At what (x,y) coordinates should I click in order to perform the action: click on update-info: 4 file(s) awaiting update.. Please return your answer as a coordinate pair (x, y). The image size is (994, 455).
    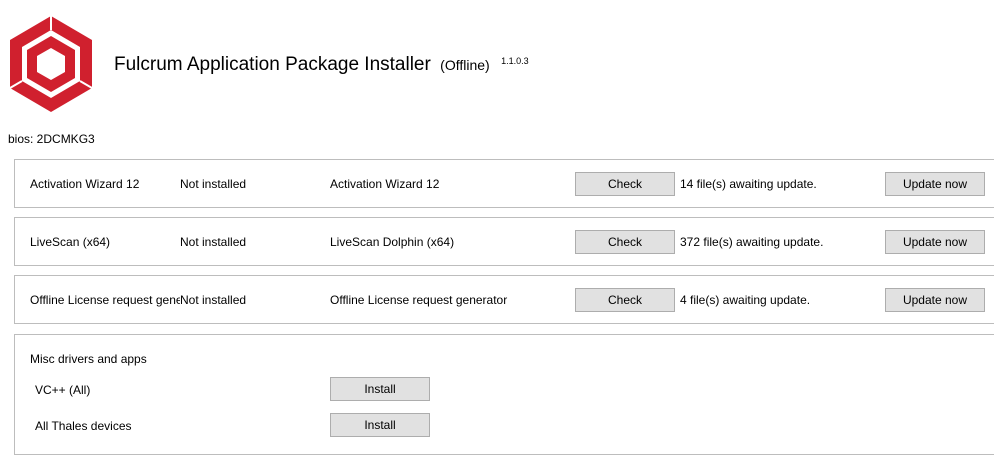
    Looking at the image, I should click on (745, 300).